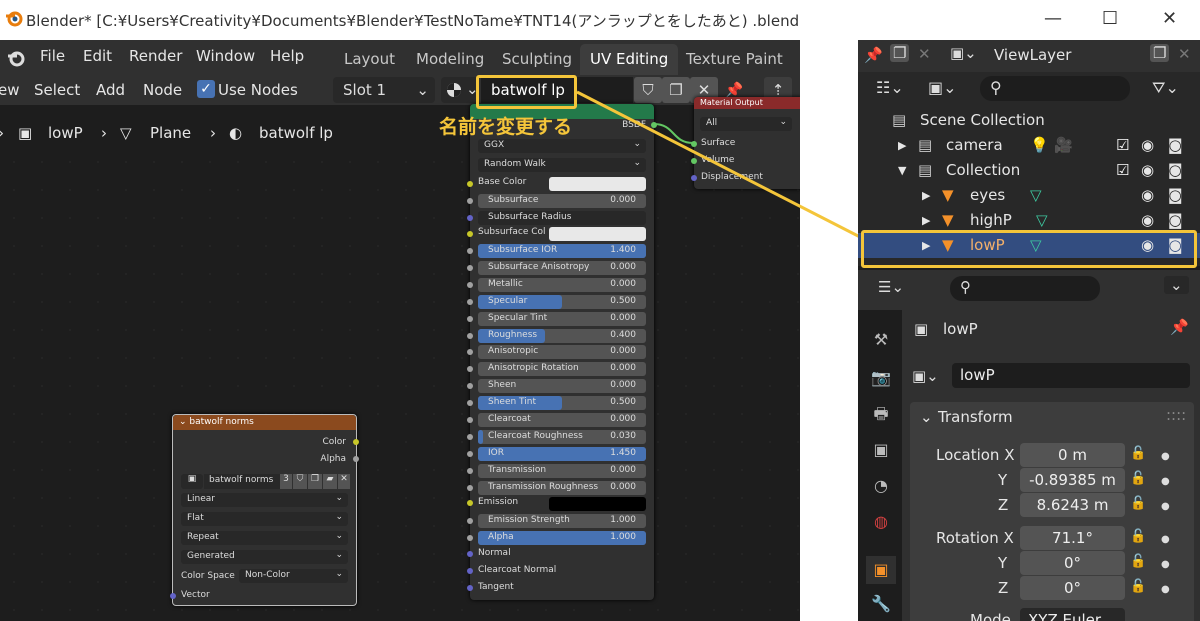 Image resolution: width=1200 pixels, height=621 pixels. What do you see at coordinates (1072, 614) in the screenshot?
I see `rotation-mode-dropdown: XYZ Euler` at bounding box center [1072, 614].